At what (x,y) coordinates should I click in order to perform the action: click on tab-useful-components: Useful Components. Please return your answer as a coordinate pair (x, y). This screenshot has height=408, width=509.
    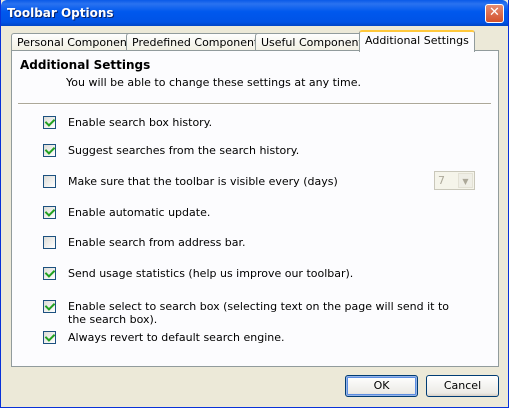
    Looking at the image, I should click on (315, 42).